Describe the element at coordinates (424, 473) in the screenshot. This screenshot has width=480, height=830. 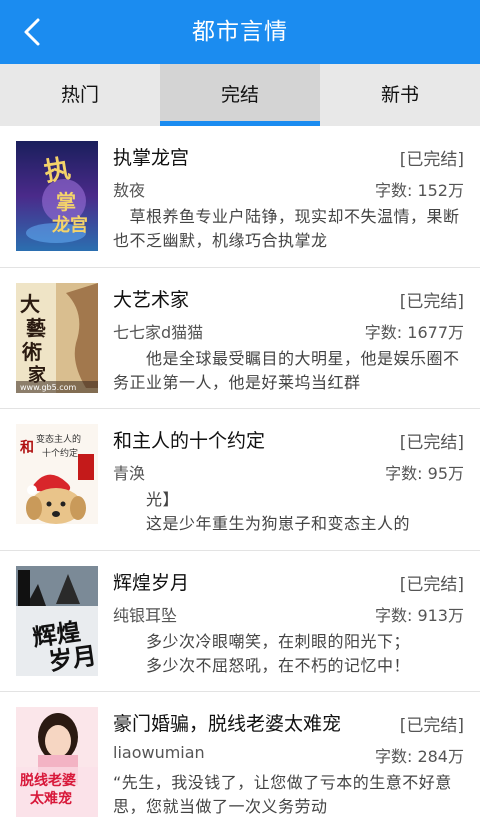
I see `word-count: 字数: 95万` at that location.